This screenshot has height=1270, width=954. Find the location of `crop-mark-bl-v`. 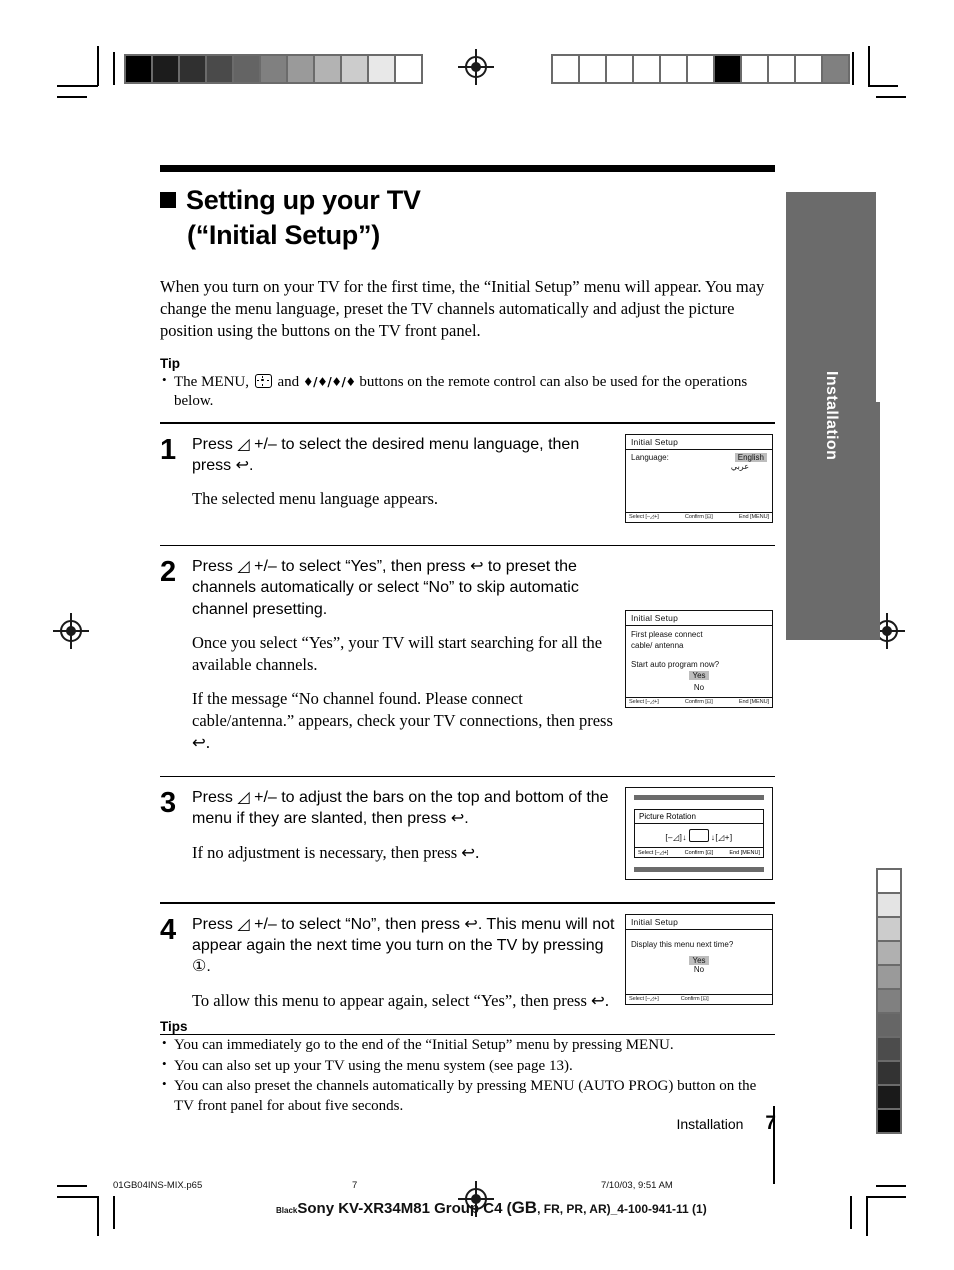

crop-mark-bl-v is located at coordinates (98, 1216).